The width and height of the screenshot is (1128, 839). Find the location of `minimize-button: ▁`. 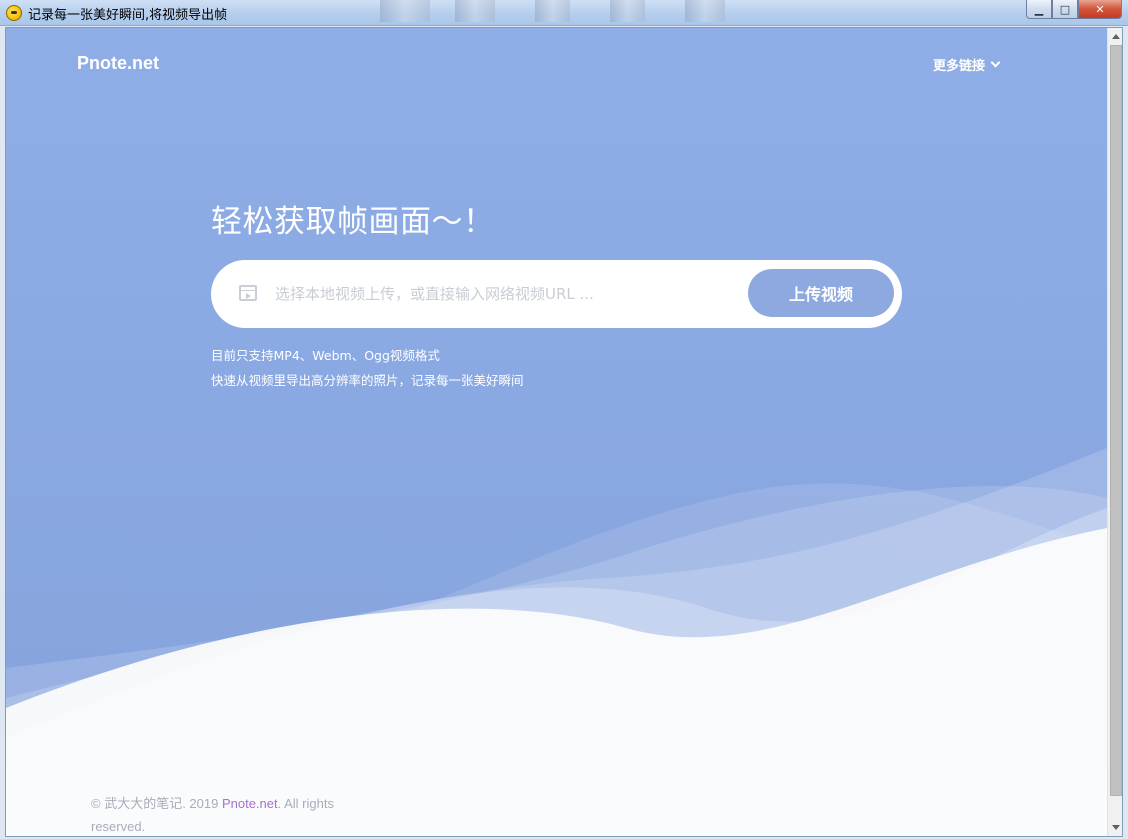

minimize-button: ▁ is located at coordinates (1039, 9).